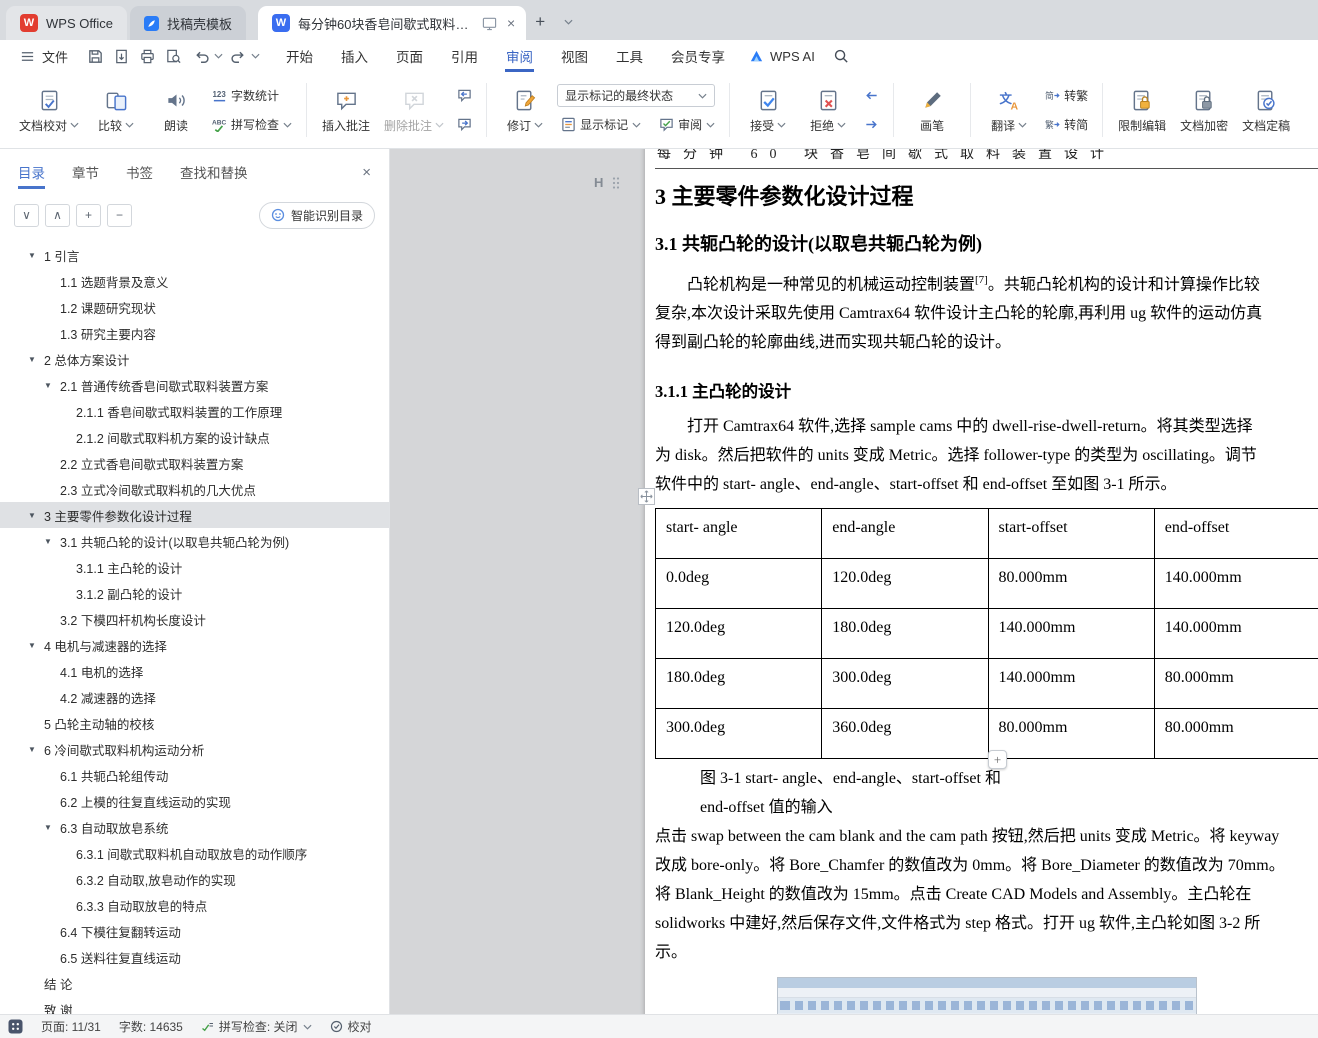 The image size is (1318, 1038). I want to click on outline-item: 3.1.1 主凸轮的设计, so click(194, 567).